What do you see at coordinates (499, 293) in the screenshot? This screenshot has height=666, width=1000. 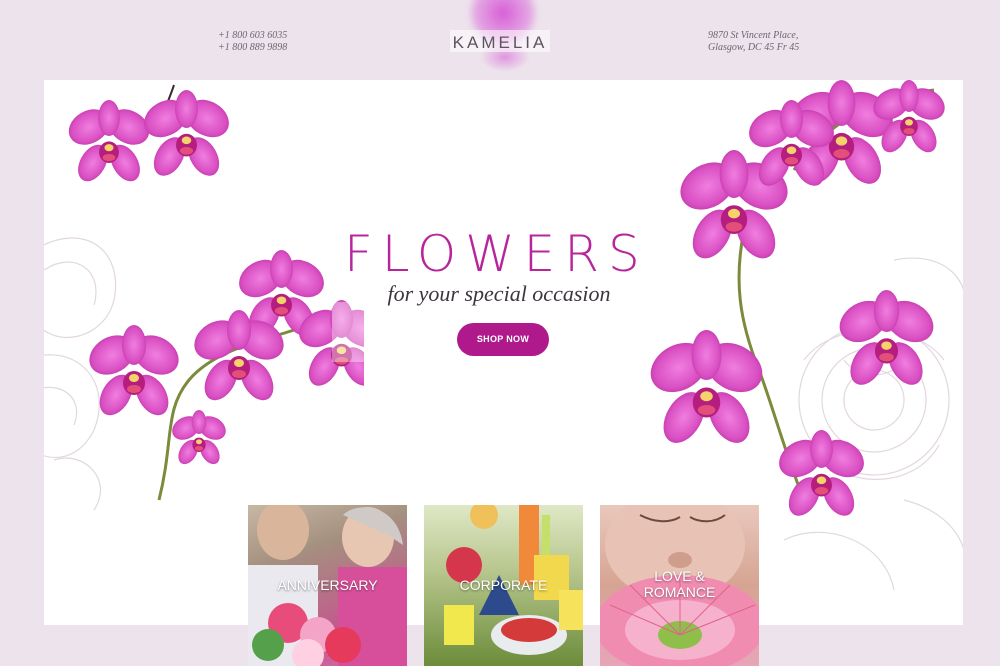 I see `hero-subtitle: for your special occasion` at bounding box center [499, 293].